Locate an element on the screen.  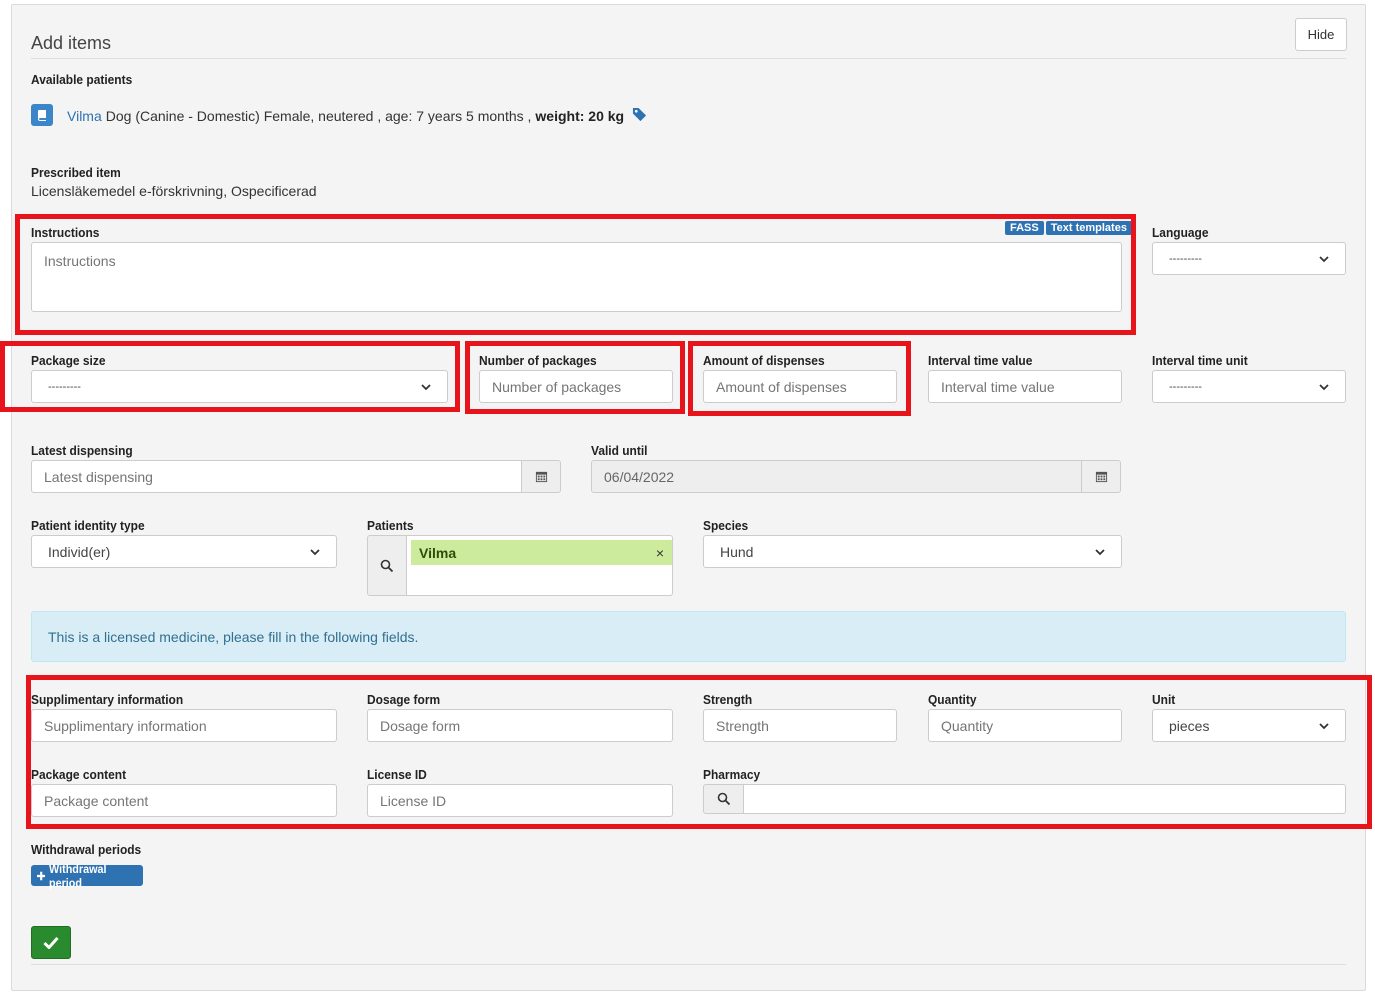
patients-label: Patients is located at coordinates (390, 525).